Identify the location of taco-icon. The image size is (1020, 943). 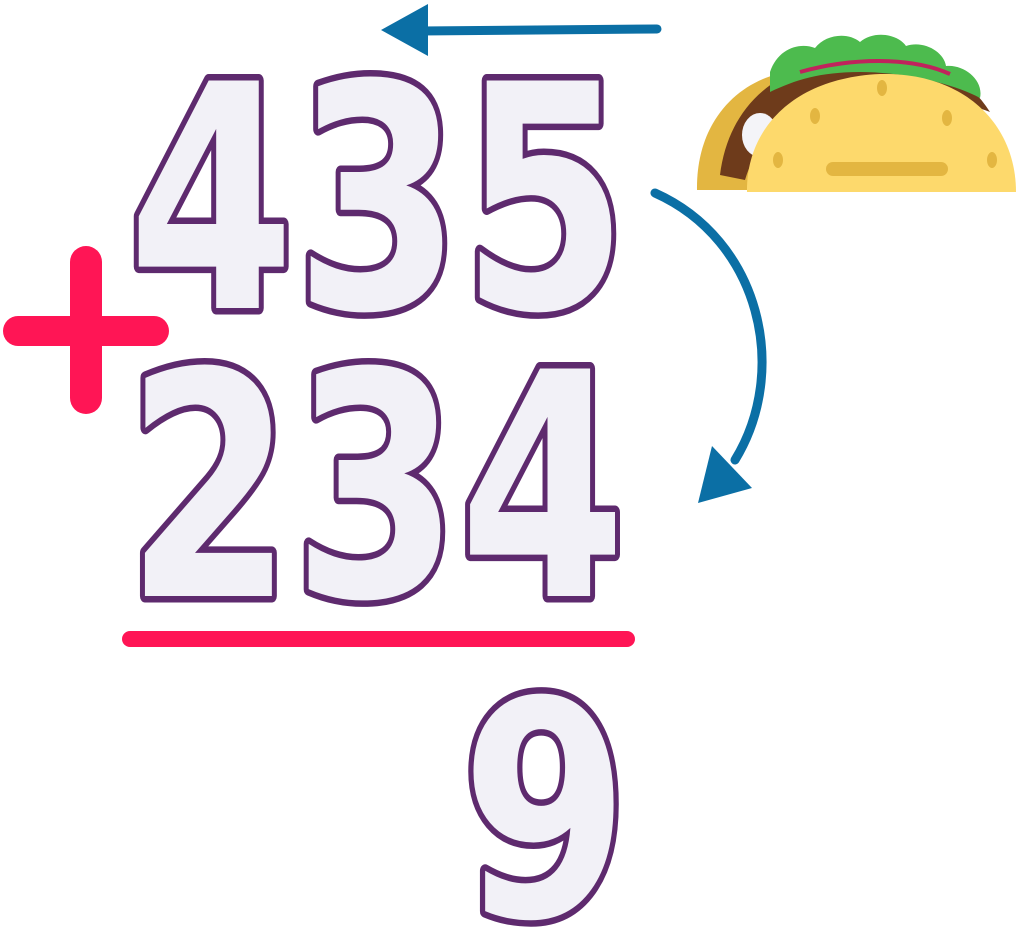
(856, 113).